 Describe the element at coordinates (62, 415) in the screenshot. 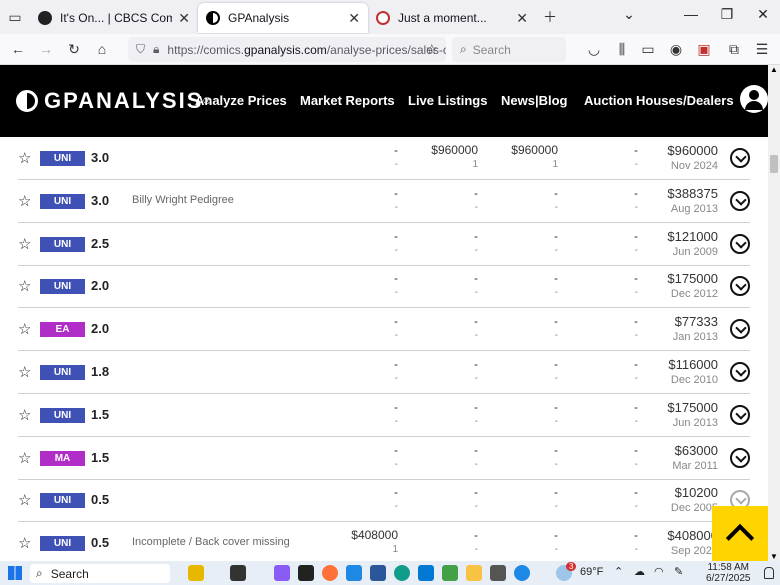

I see `label-type-badge: UNI` at that location.